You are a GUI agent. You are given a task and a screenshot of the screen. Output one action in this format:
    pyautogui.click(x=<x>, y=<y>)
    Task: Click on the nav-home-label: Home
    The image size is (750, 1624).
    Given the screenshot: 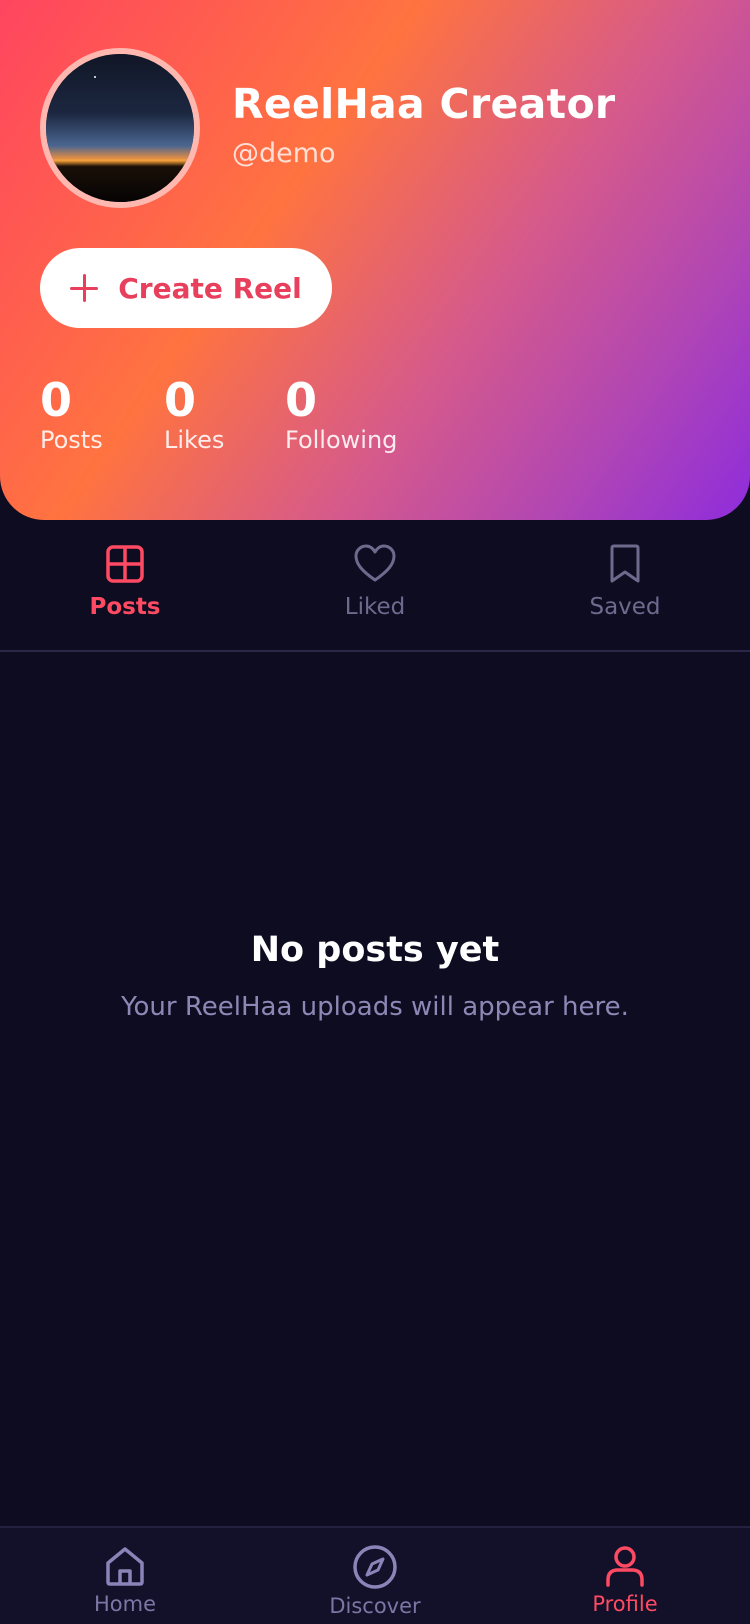 What is the action you would take?
    pyautogui.click(x=124, y=1604)
    